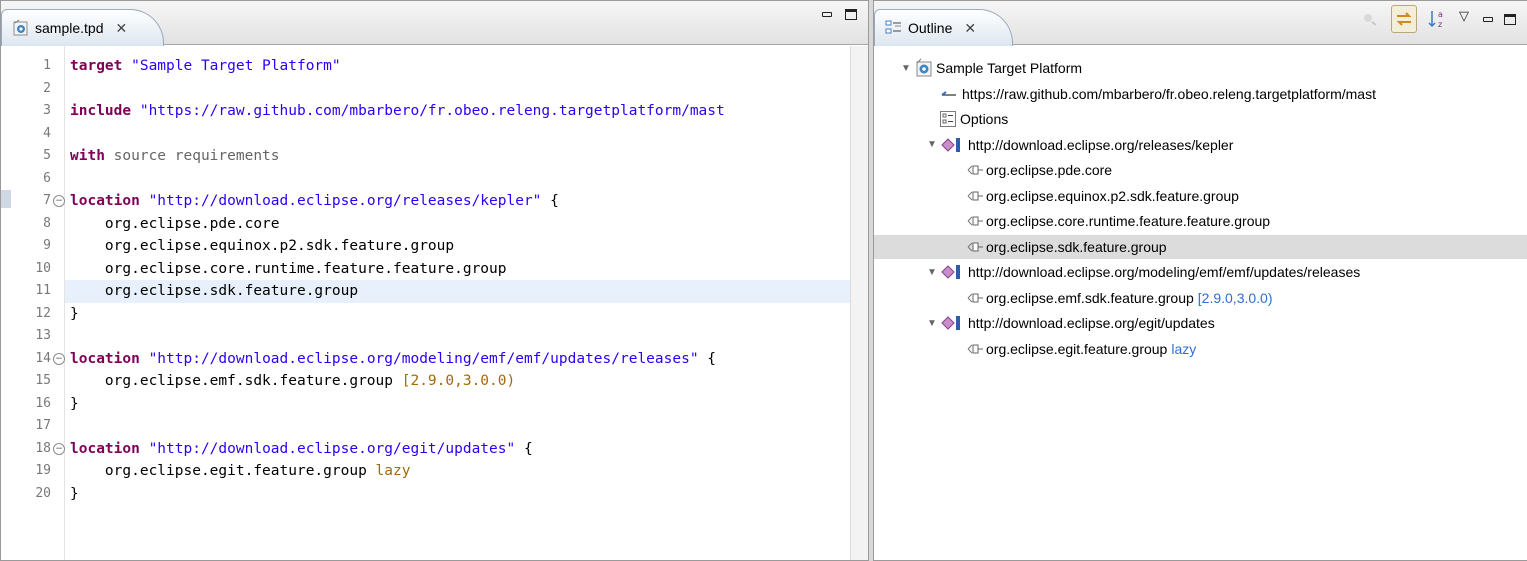 The height and width of the screenshot is (561, 1527). I want to click on outline-node: org.eclipse.pde.core, so click(1200, 170).